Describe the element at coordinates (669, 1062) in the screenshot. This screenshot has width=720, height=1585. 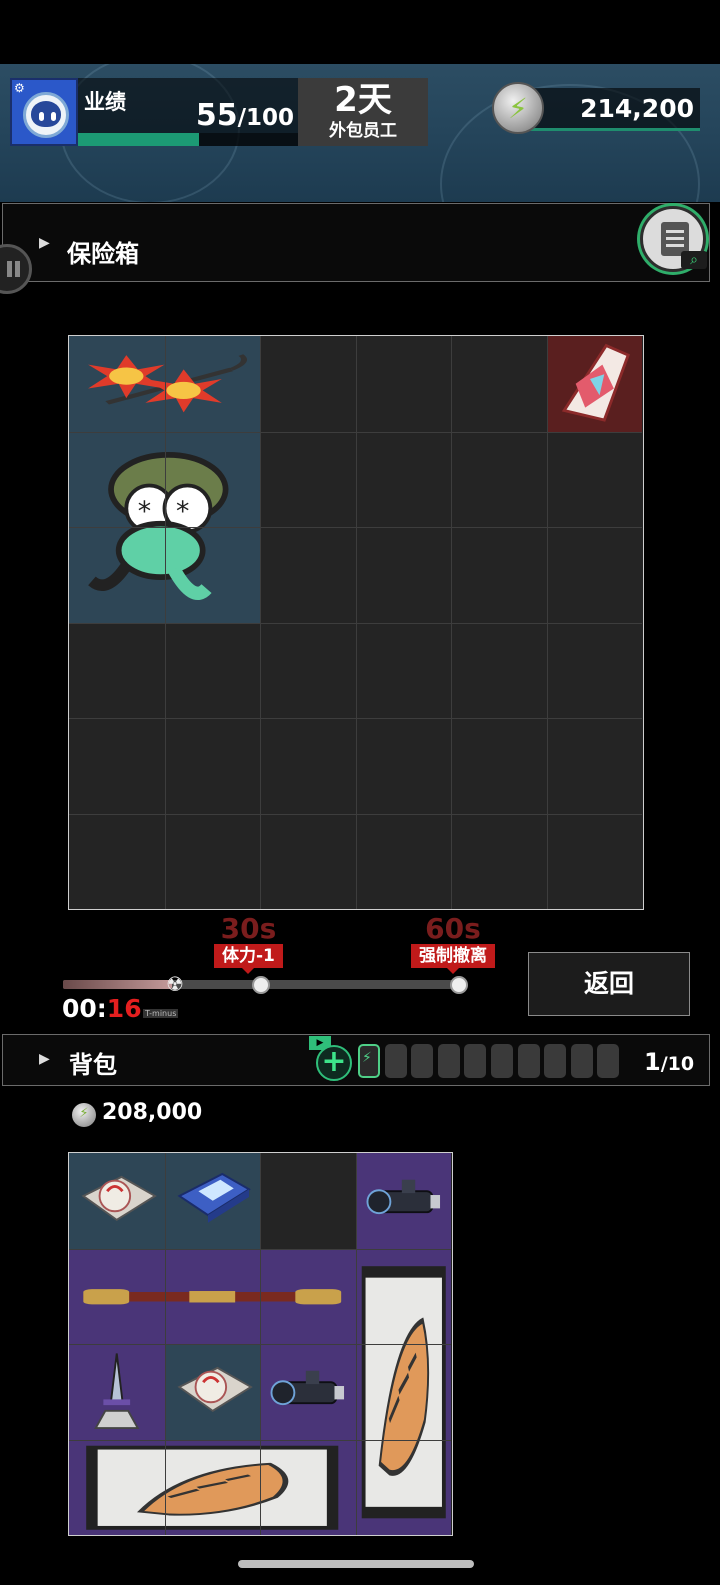
I see `bag-capacity: 1/10` at that location.